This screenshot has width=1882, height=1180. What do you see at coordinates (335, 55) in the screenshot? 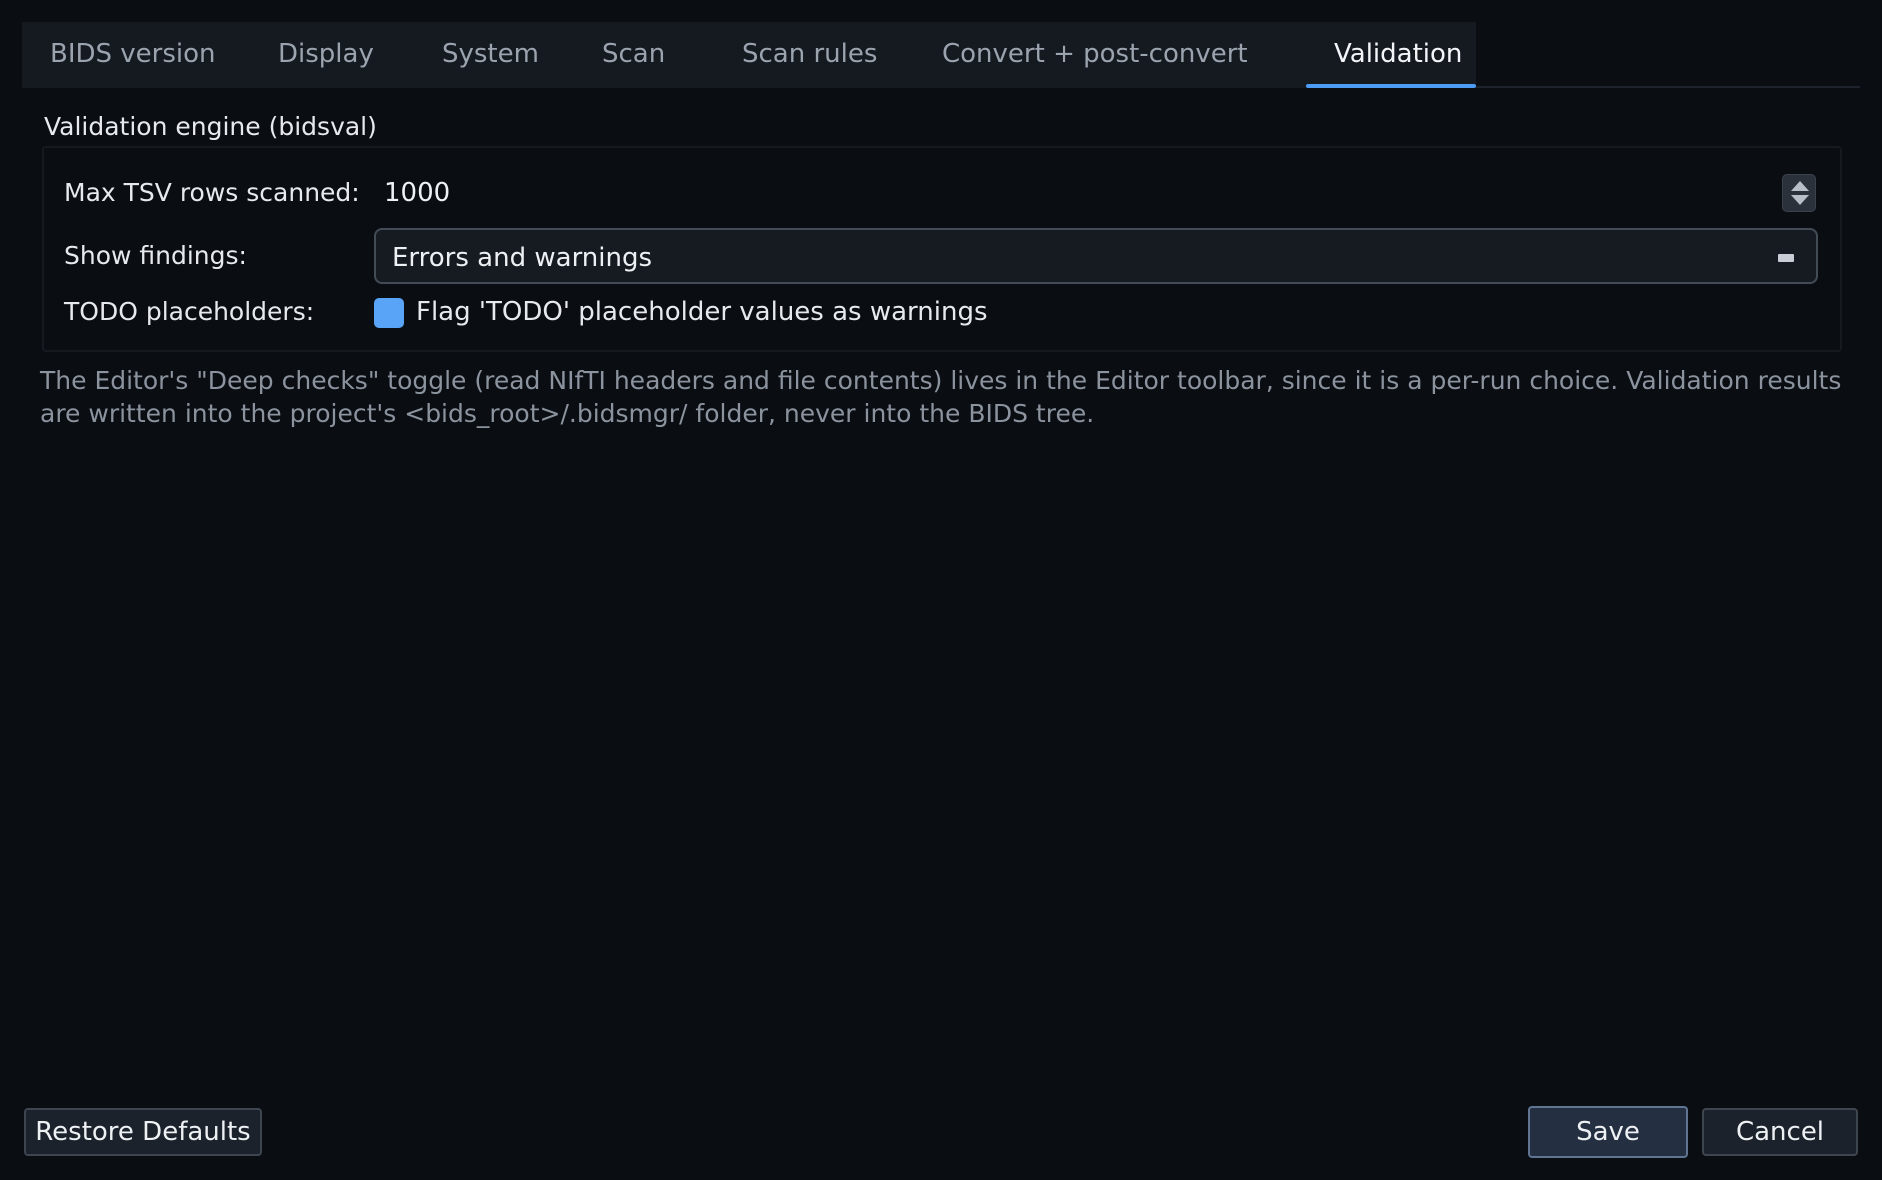
I see `tab-display: Display` at bounding box center [335, 55].